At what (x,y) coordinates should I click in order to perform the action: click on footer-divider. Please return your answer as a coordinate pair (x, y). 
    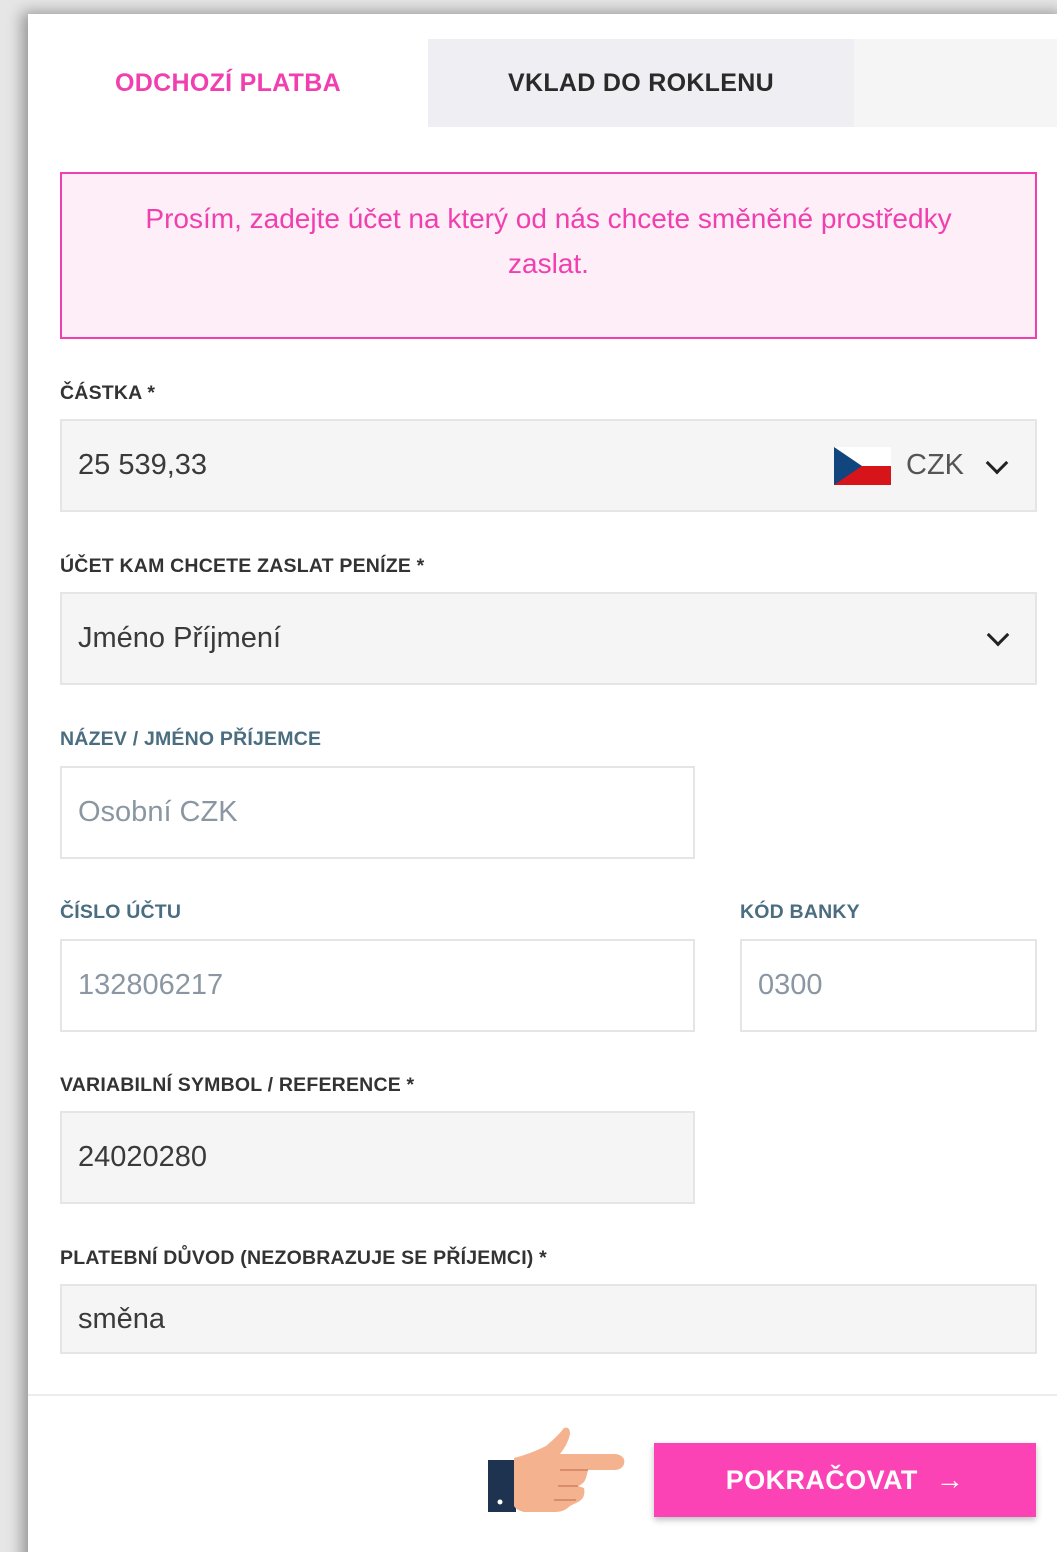
    Looking at the image, I should click on (542, 1395).